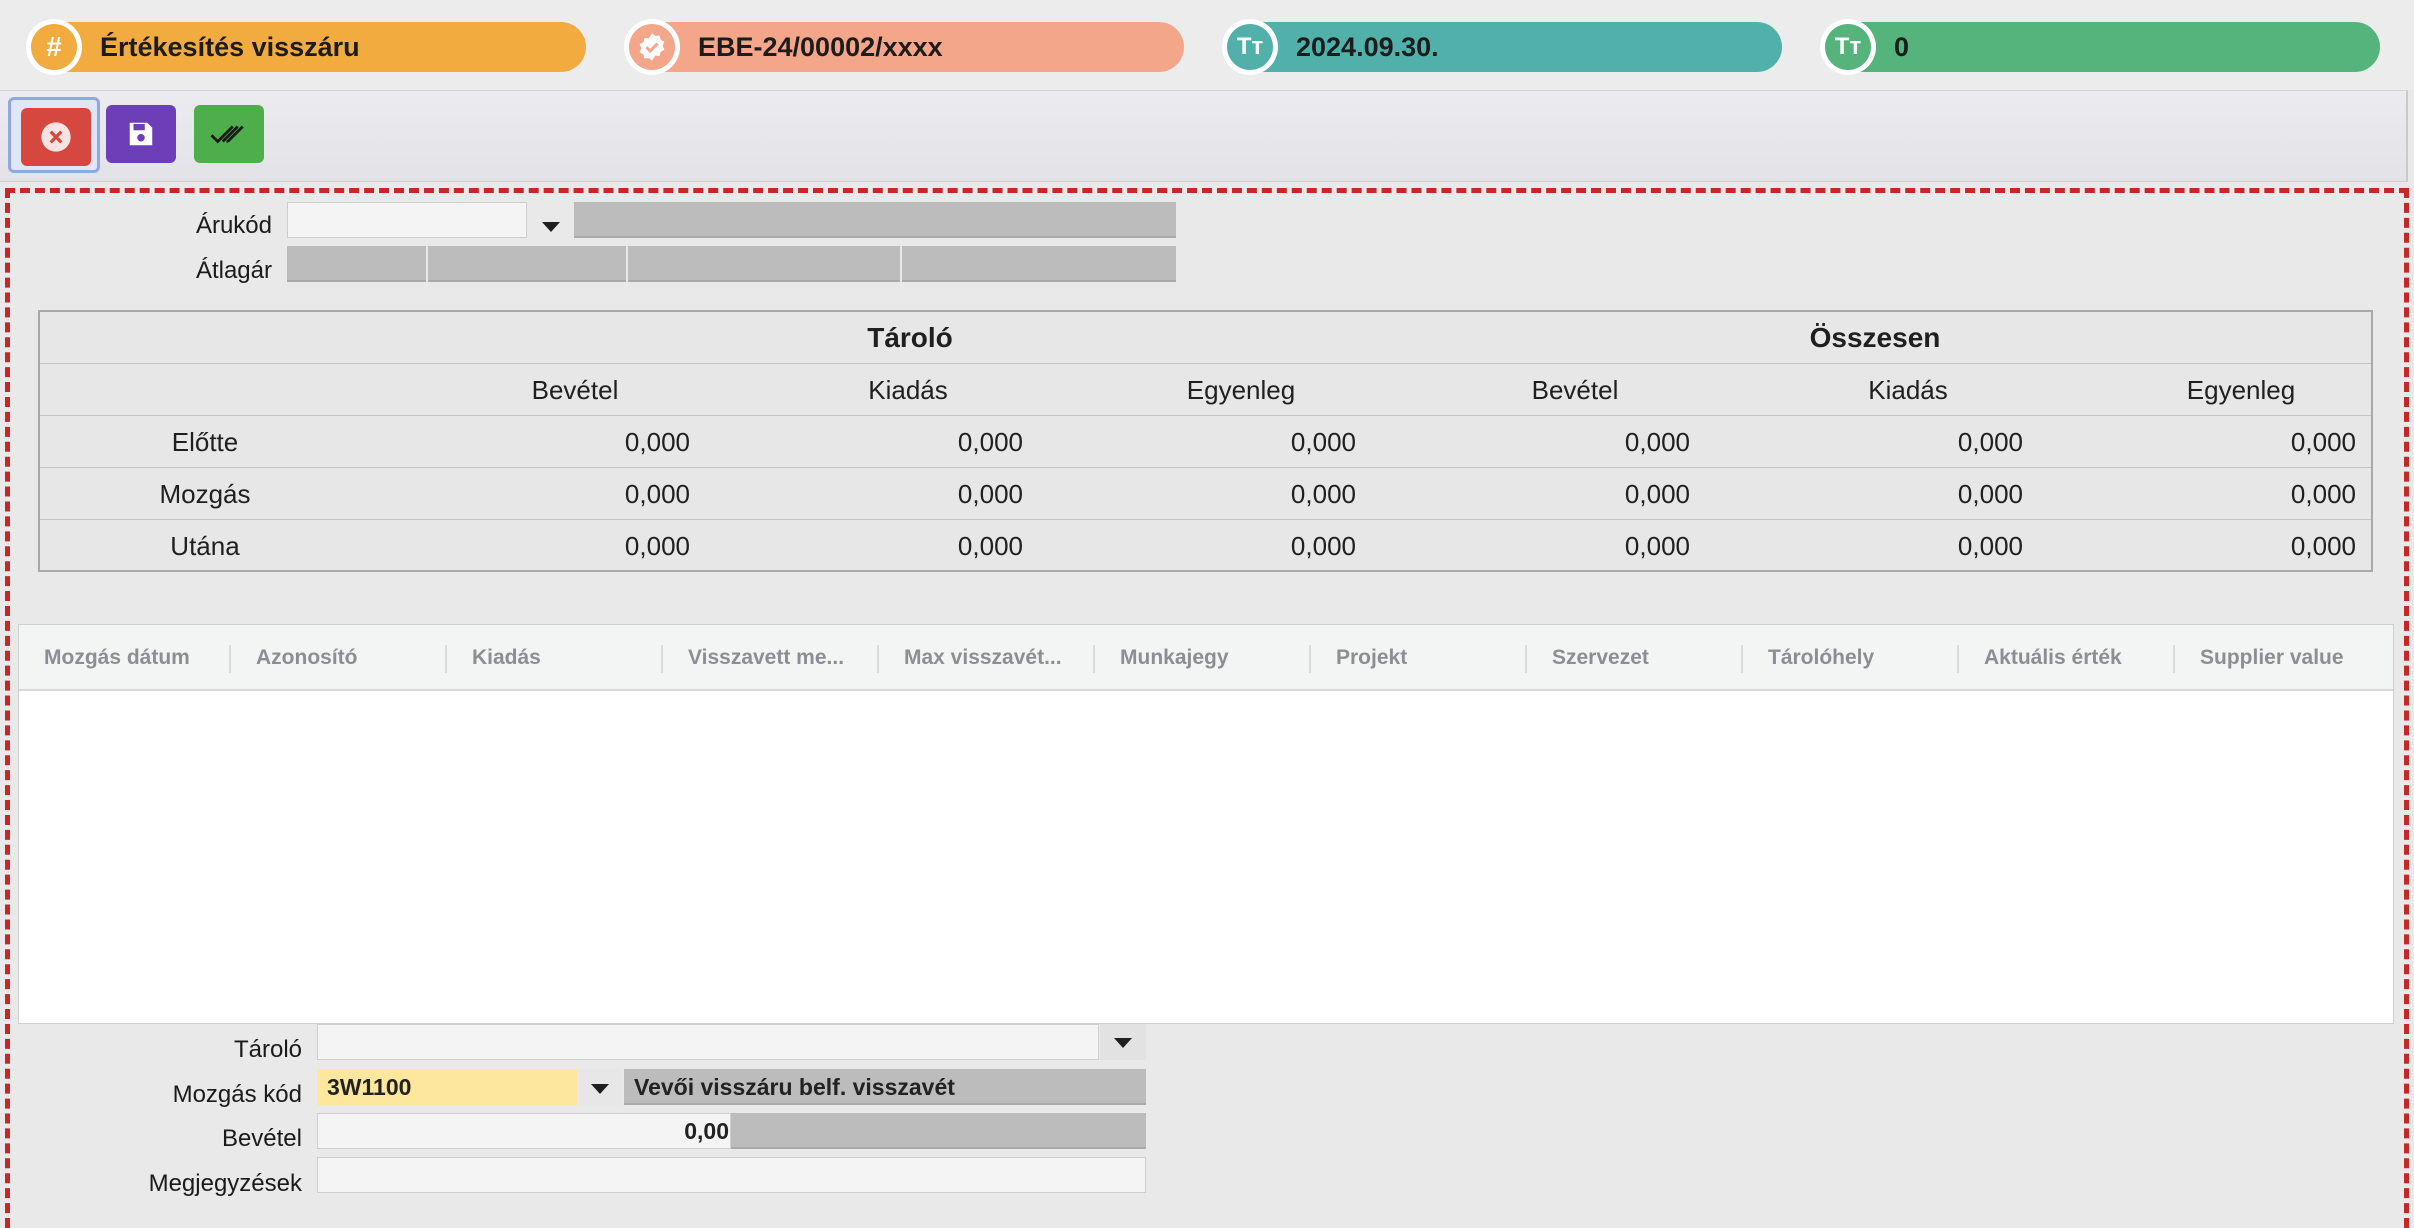 The width and height of the screenshot is (2414, 1228). Describe the element at coordinates (1502, 47) in the screenshot. I see `date-pill: Tт 2024.09.30.` at that location.